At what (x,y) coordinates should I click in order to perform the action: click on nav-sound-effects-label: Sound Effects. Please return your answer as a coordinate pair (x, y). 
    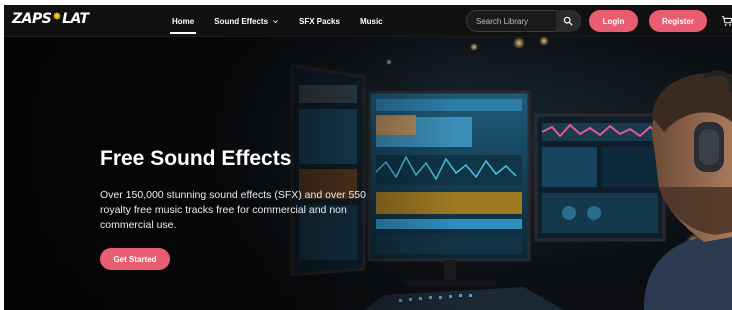
    Looking at the image, I should click on (241, 21).